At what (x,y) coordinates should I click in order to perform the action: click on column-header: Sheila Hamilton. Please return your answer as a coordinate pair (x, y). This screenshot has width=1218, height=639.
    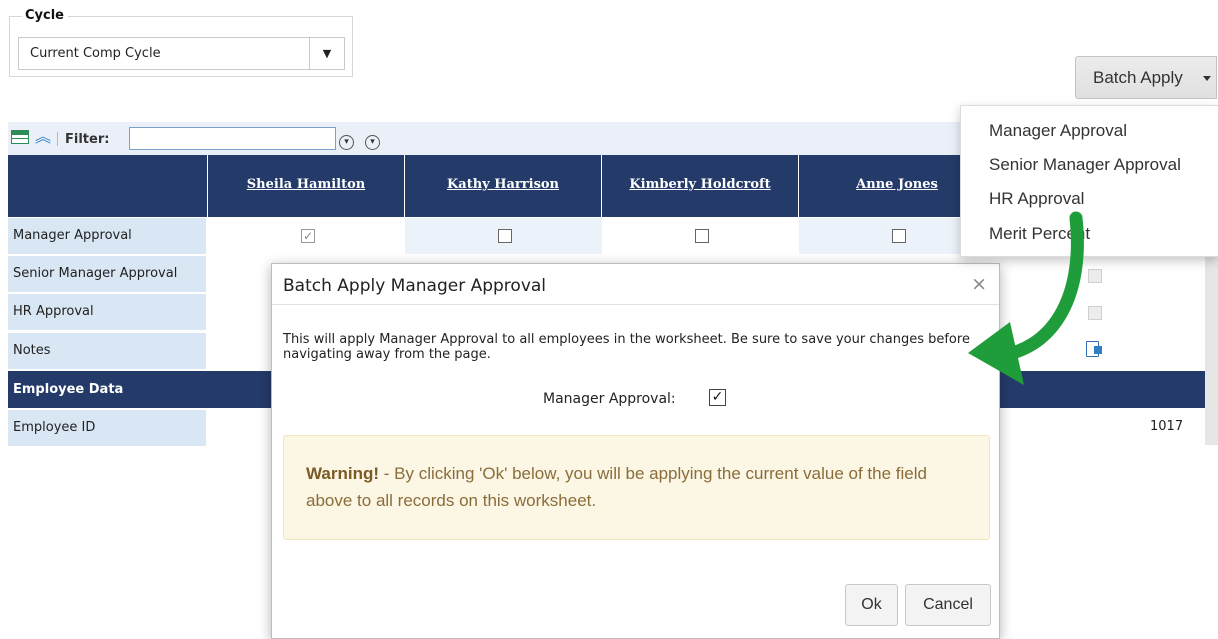
    Looking at the image, I should click on (306, 186).